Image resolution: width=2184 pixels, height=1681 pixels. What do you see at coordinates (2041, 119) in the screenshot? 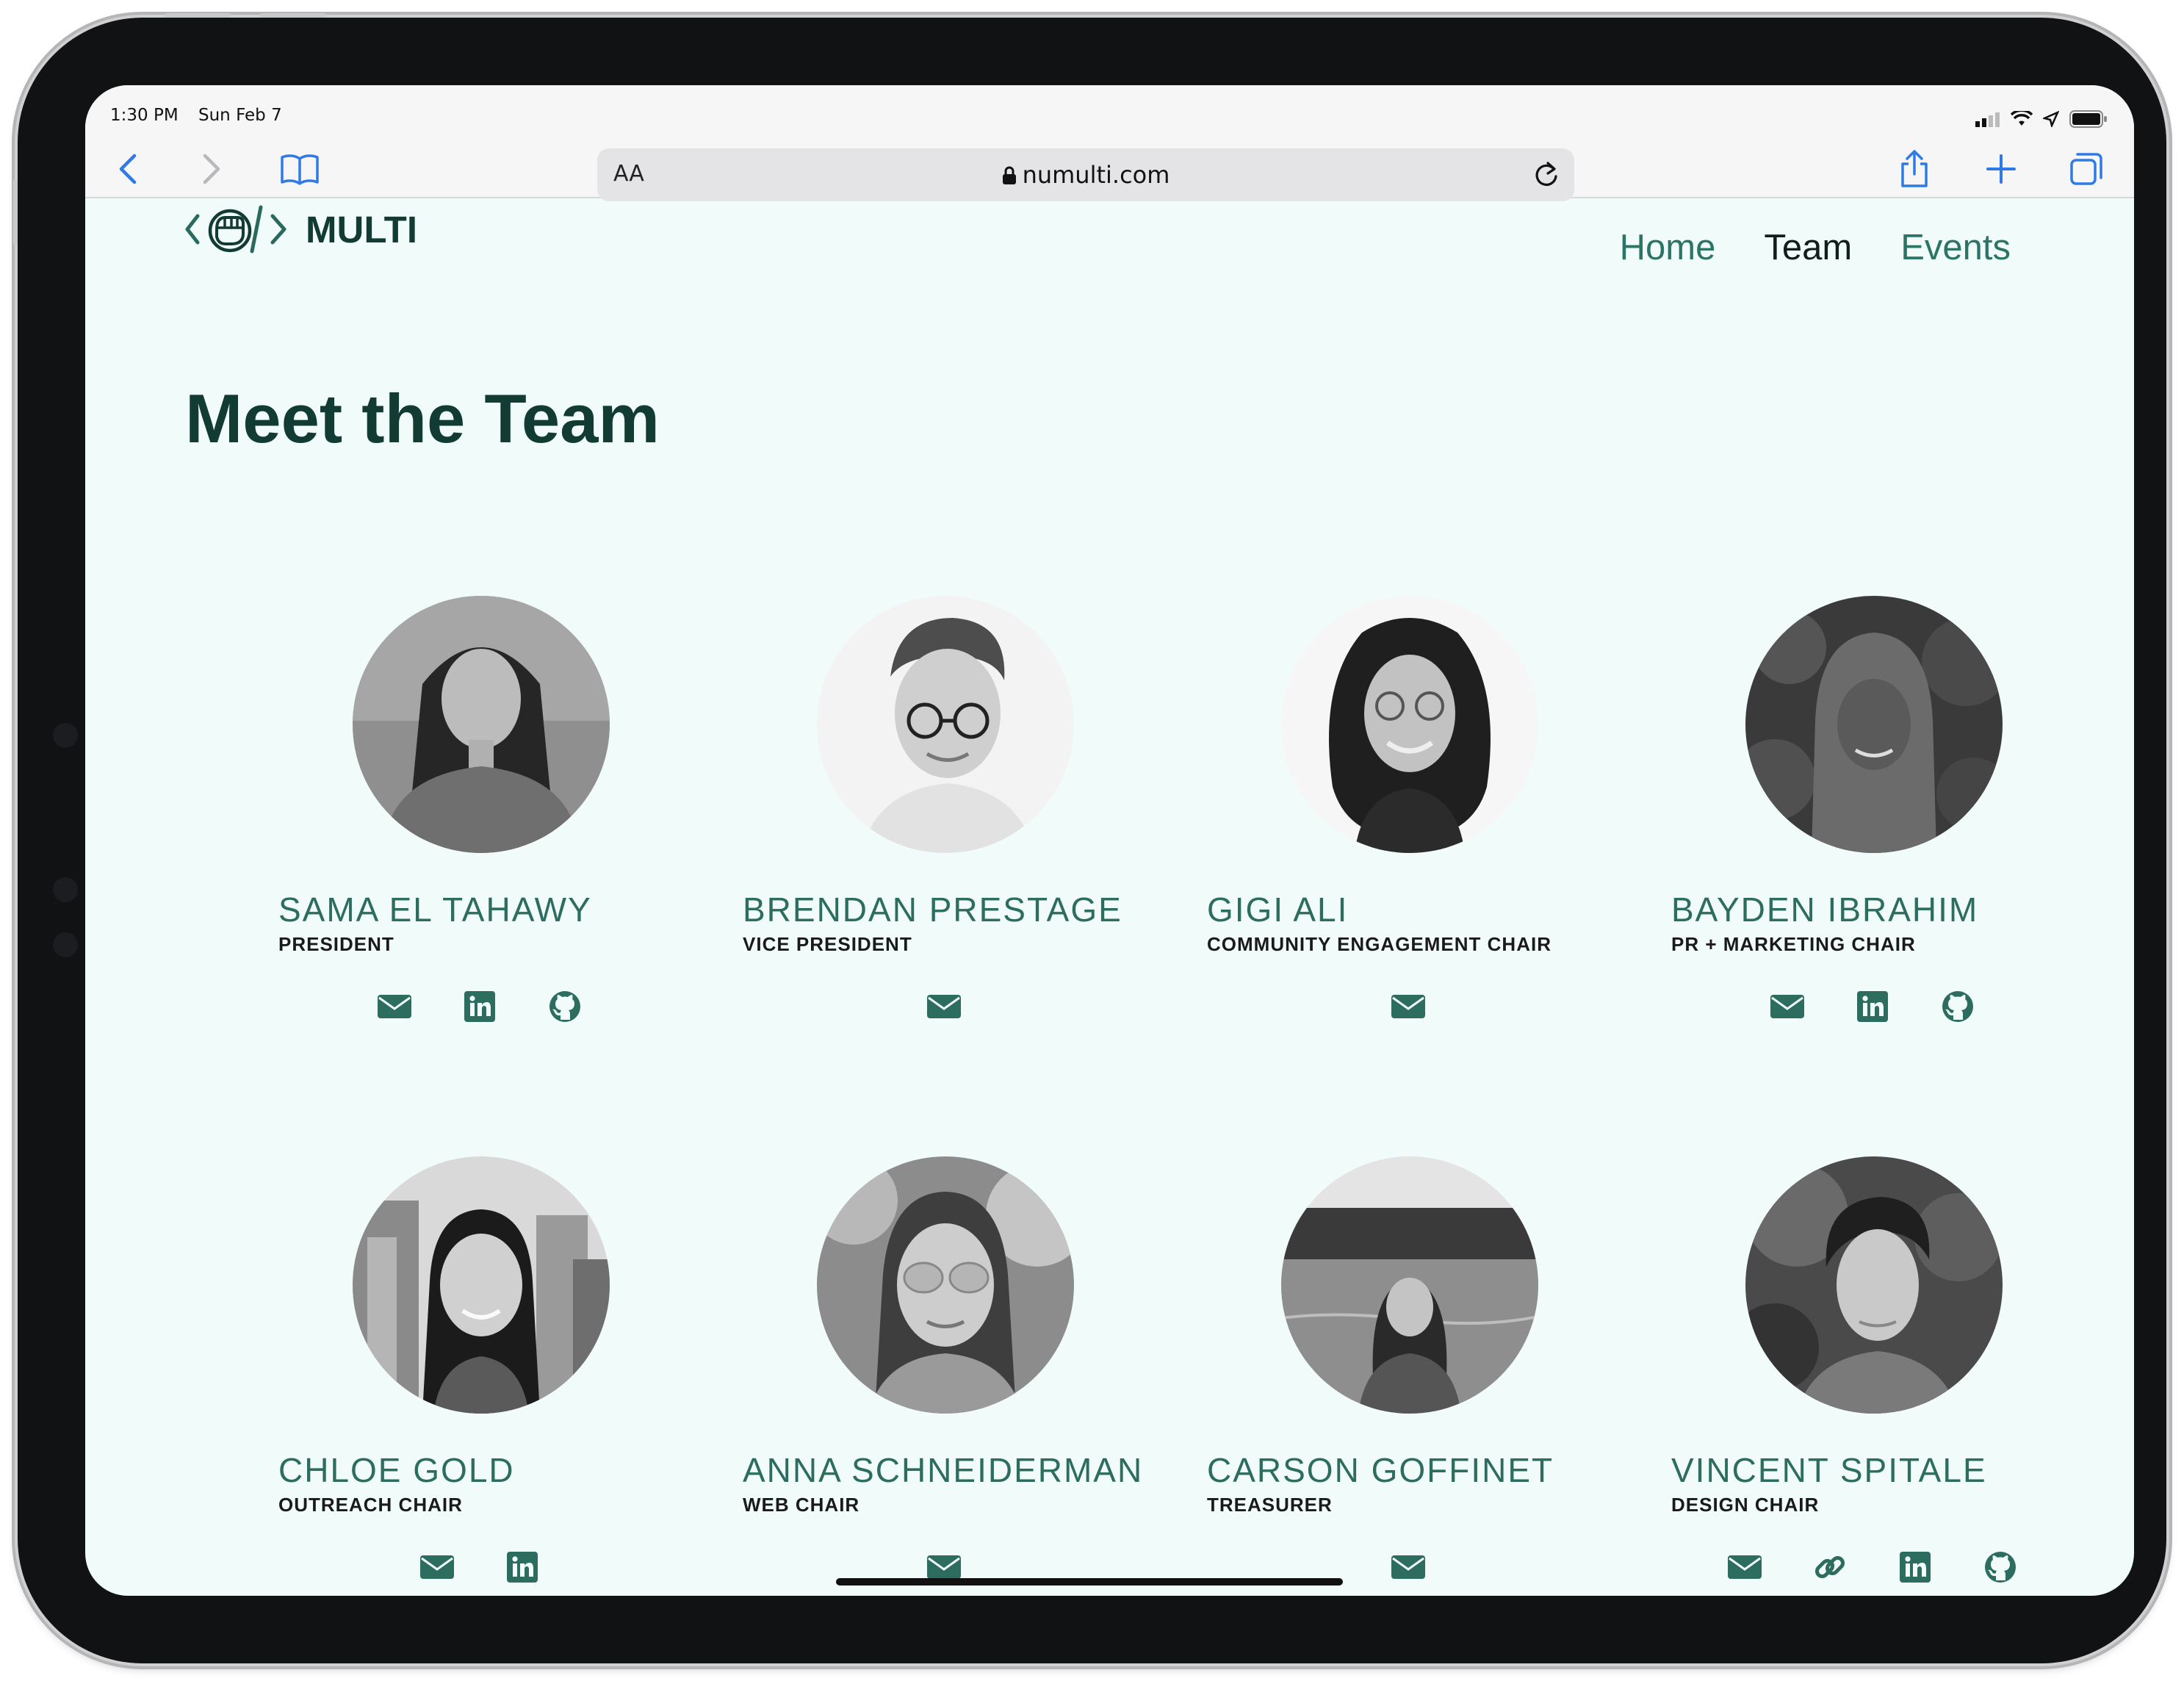
I see `status-icons` at bounding box center [2041, 119].